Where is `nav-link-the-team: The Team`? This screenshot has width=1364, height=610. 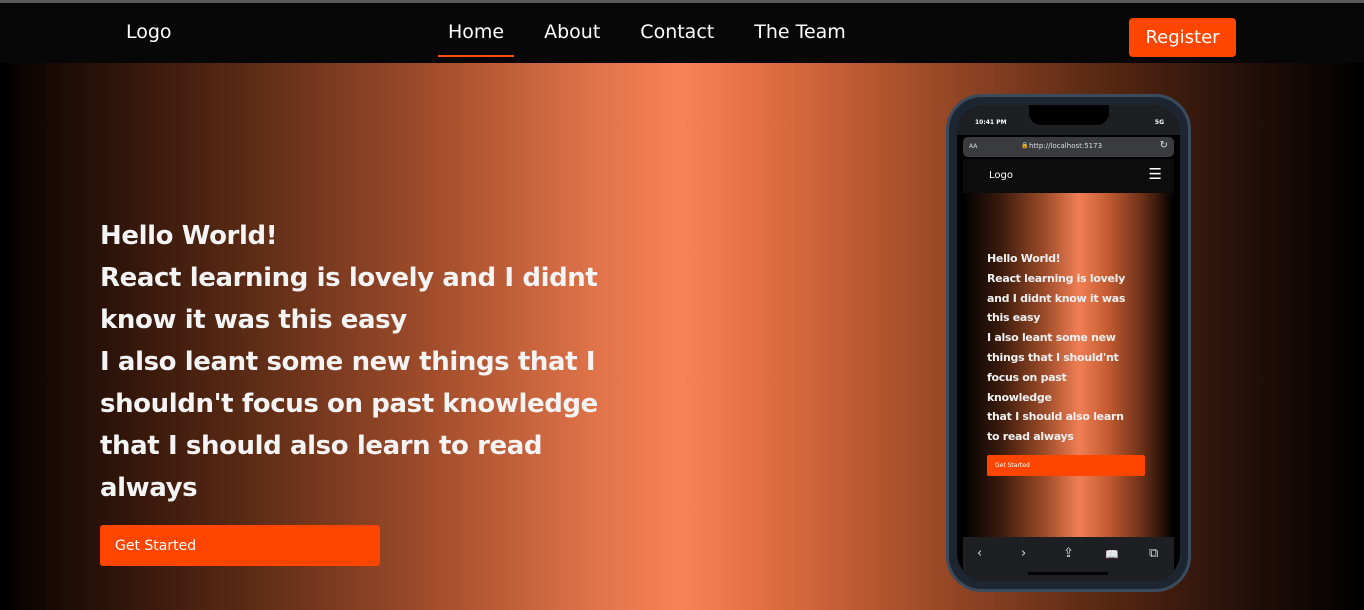 nav-link-the-team: The Team is located at coordinates (800, 30).